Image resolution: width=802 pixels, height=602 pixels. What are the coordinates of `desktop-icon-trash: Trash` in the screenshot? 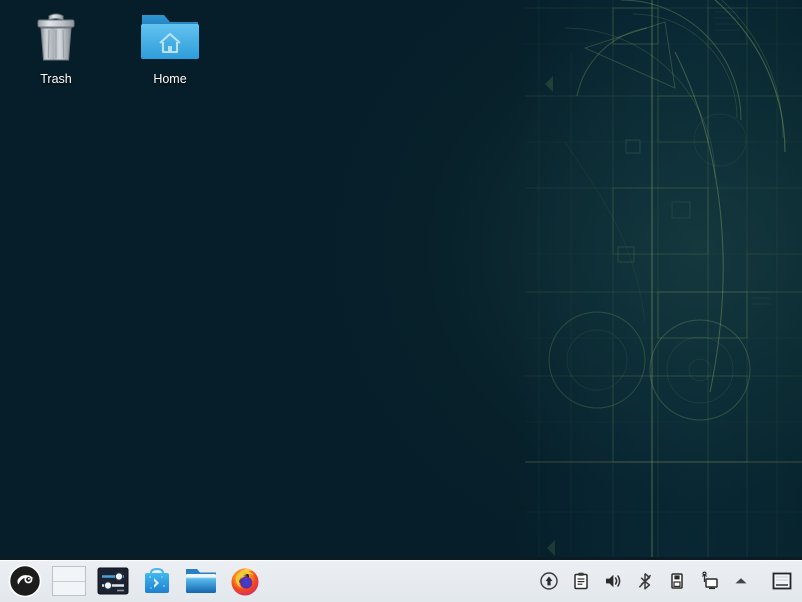 It's located at (56, 46).